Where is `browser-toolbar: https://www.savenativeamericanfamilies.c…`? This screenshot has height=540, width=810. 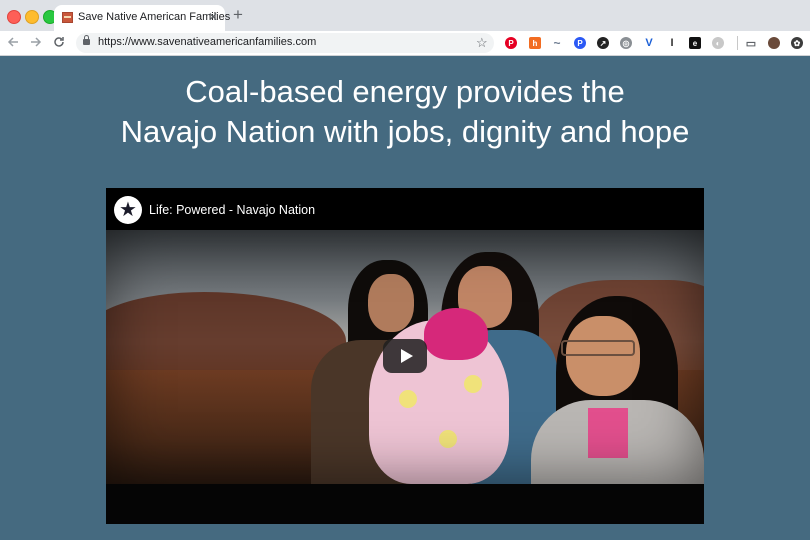 browser-toolbar: https://www.savenativeamericanfamilies.c… is located at coordinates (405, 43).